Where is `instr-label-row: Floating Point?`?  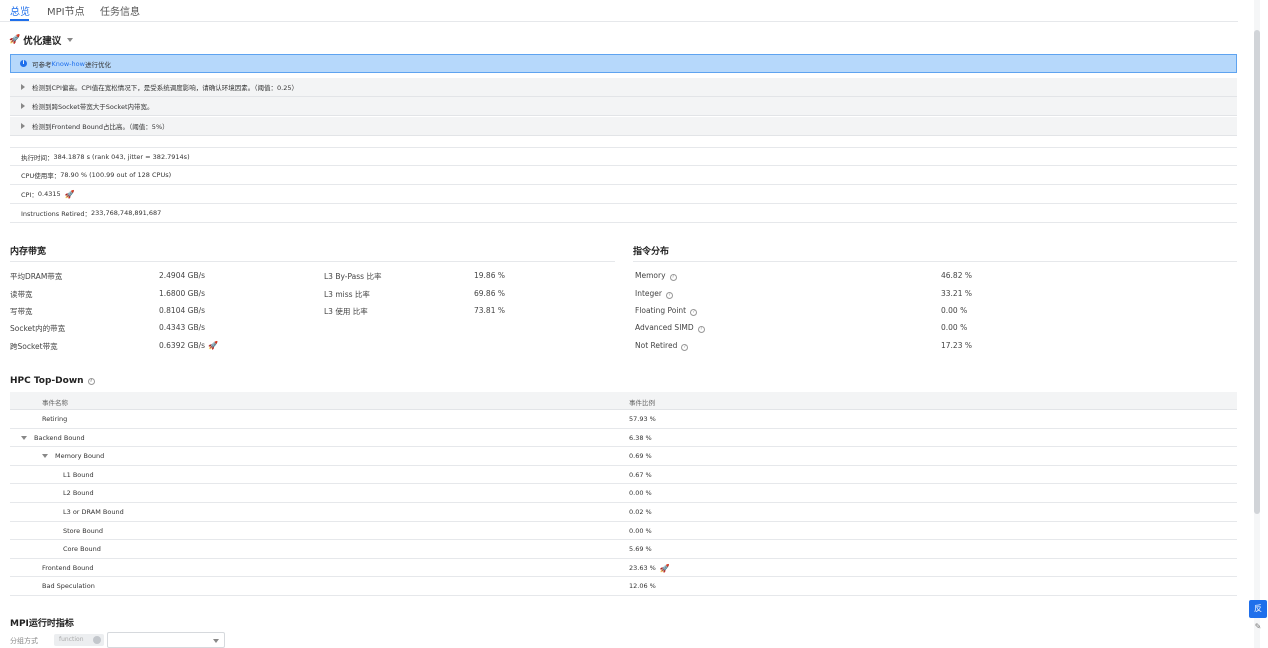
instr-label-row: Floating Point? is located at coordinates (666, 311).